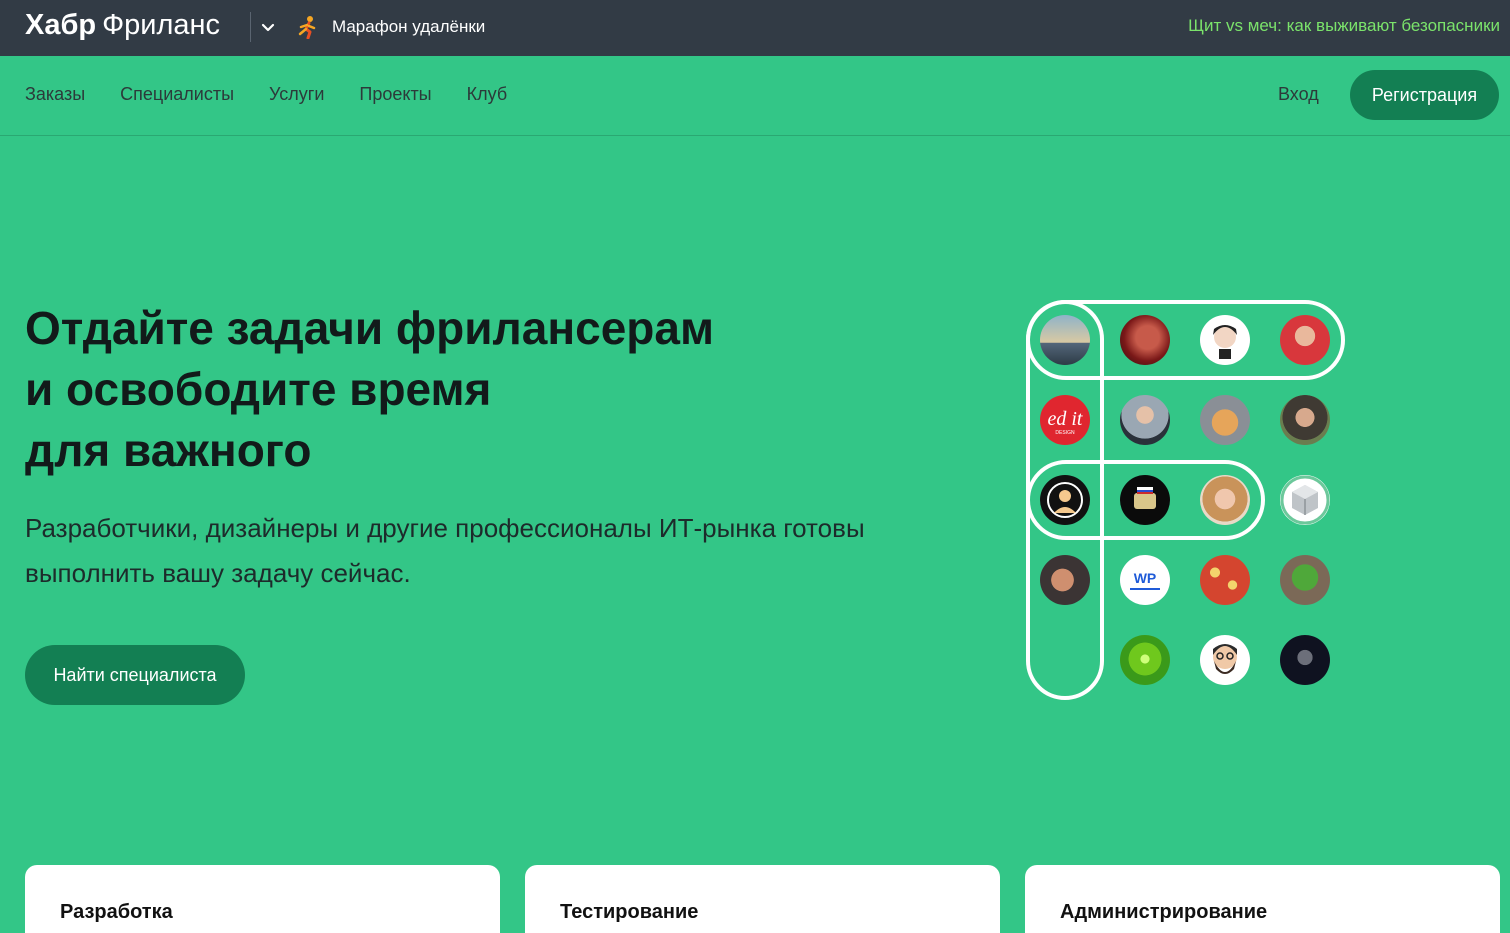 The height and width of the screenshot is (933, 1510). Describe the element at coordinates (168, 450) in the screenshot. I see `hero-title-line: для важного` at that location.